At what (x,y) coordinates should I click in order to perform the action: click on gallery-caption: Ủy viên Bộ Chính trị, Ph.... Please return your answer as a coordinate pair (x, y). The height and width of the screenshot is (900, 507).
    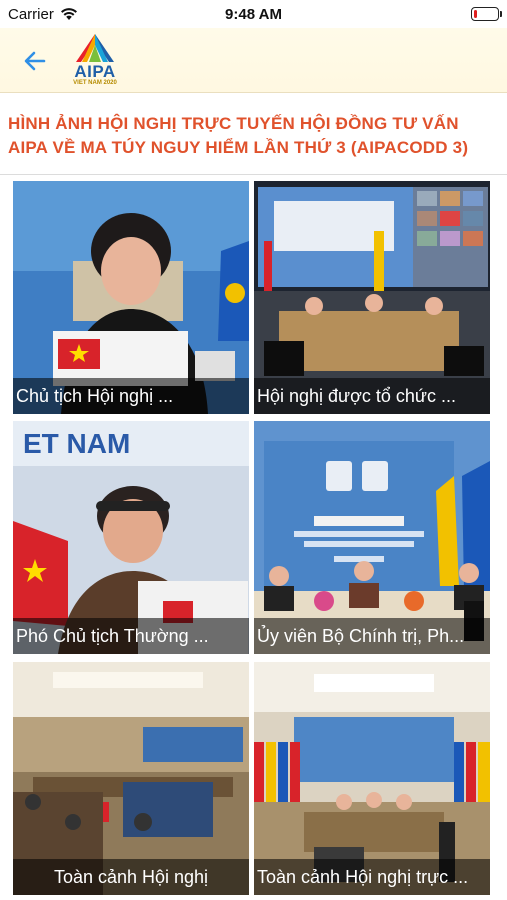
    Looking at the image, I should click on (372, 636).